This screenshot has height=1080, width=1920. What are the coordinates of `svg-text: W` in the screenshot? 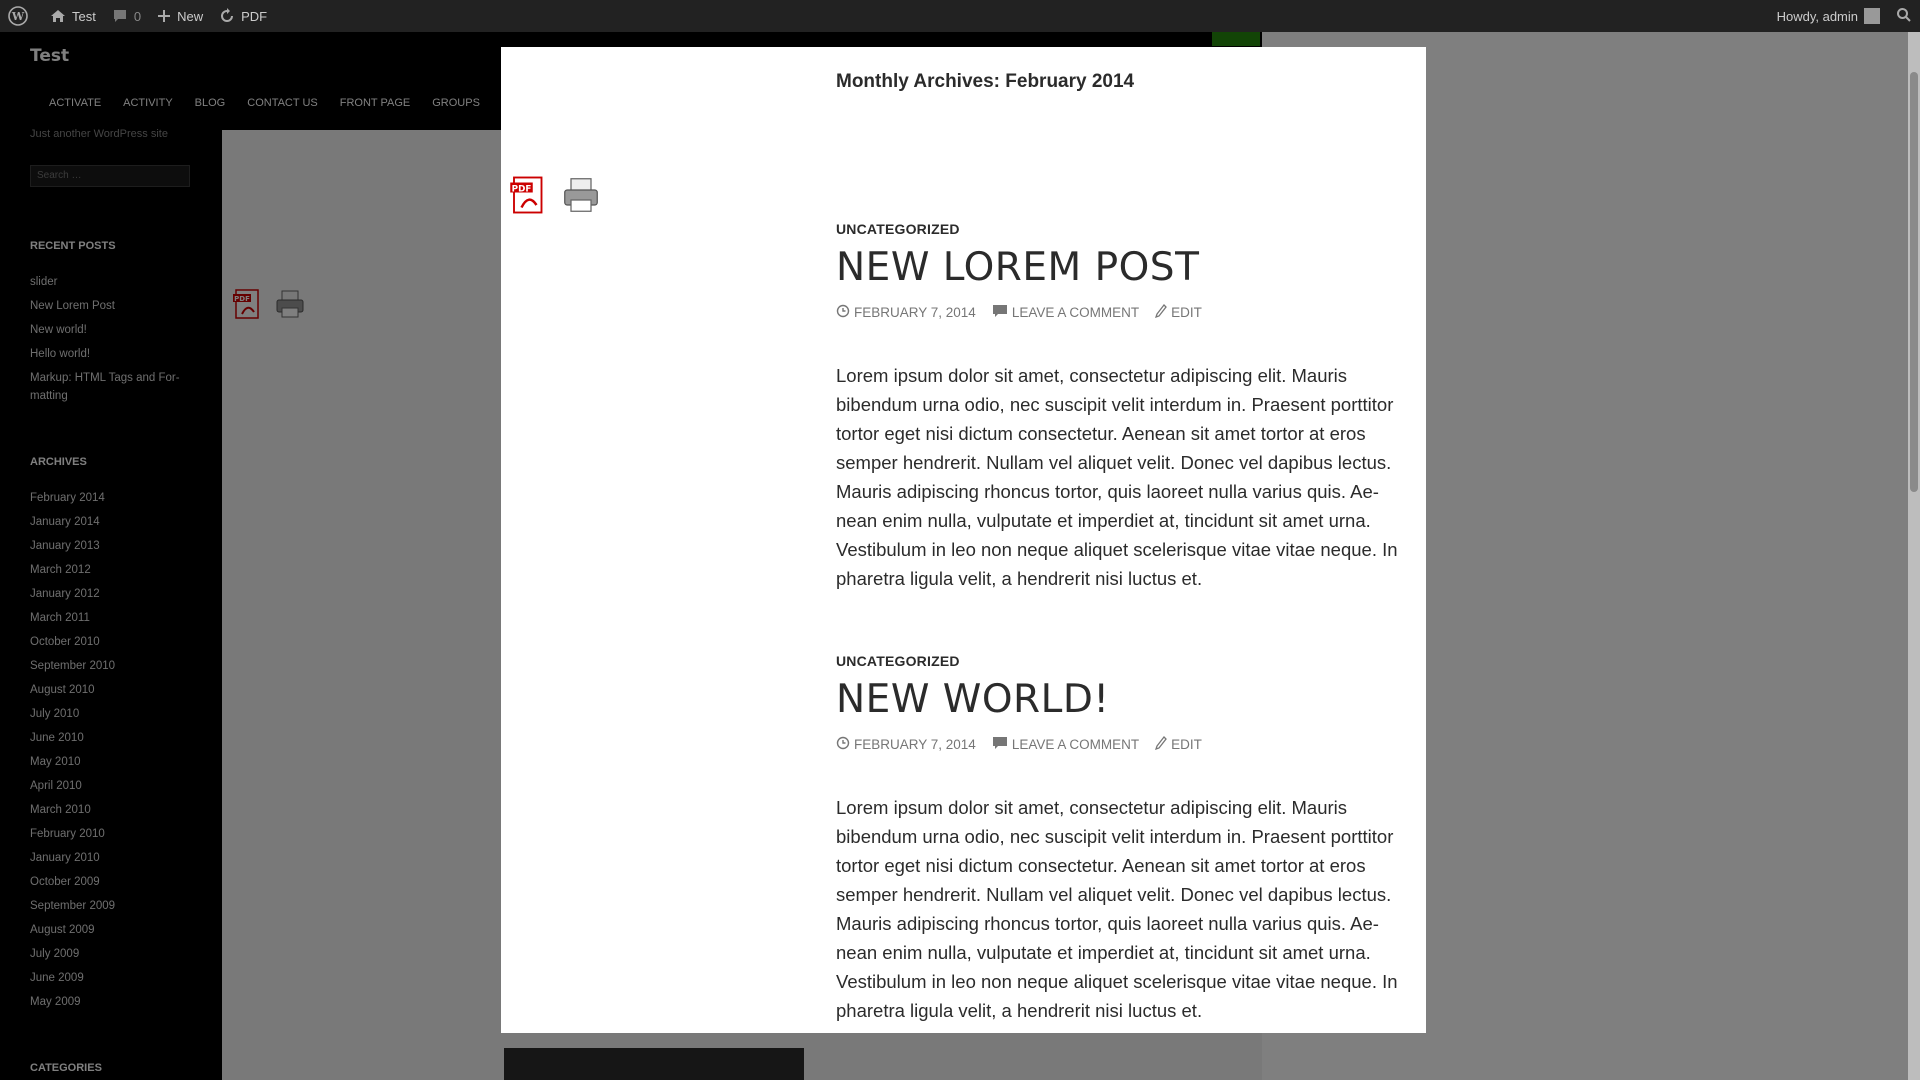 It's located at (18, 16).